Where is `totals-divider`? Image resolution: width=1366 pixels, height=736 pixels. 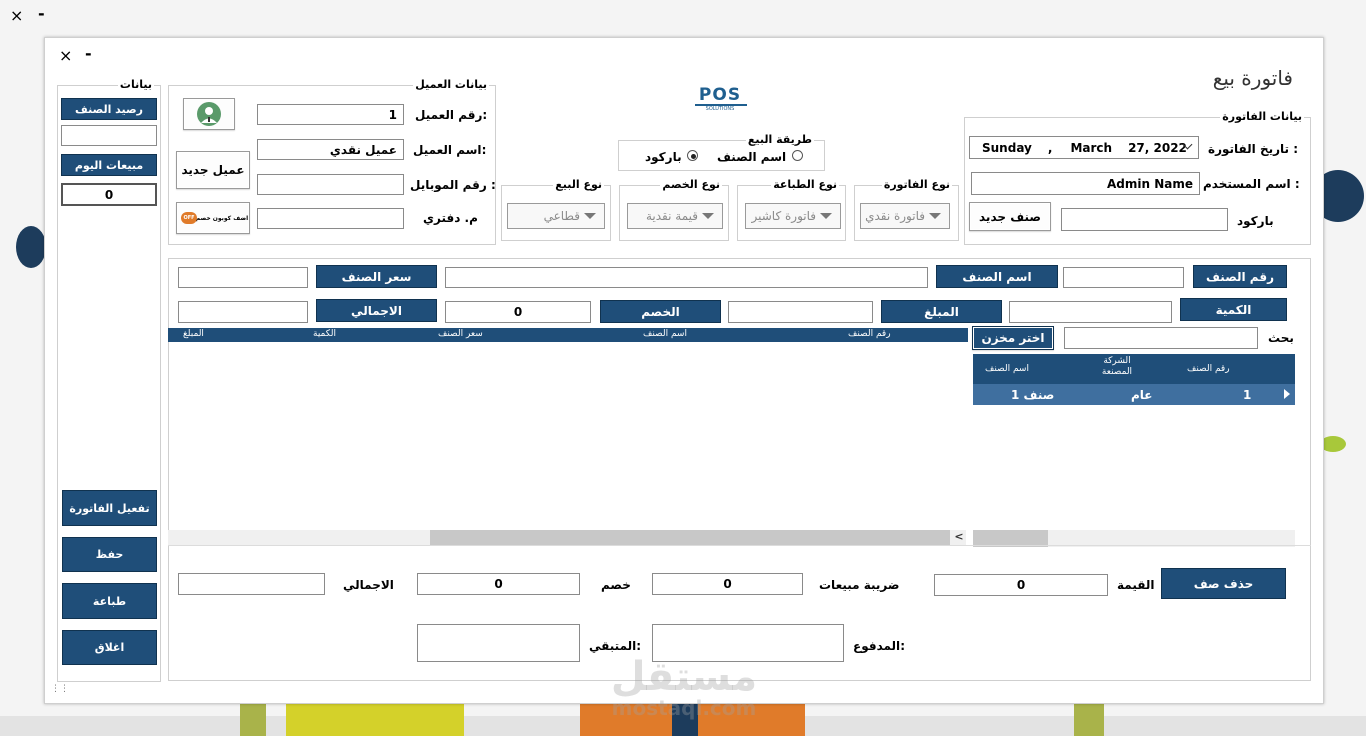
totals-divider is located at coordinates (739, 545).